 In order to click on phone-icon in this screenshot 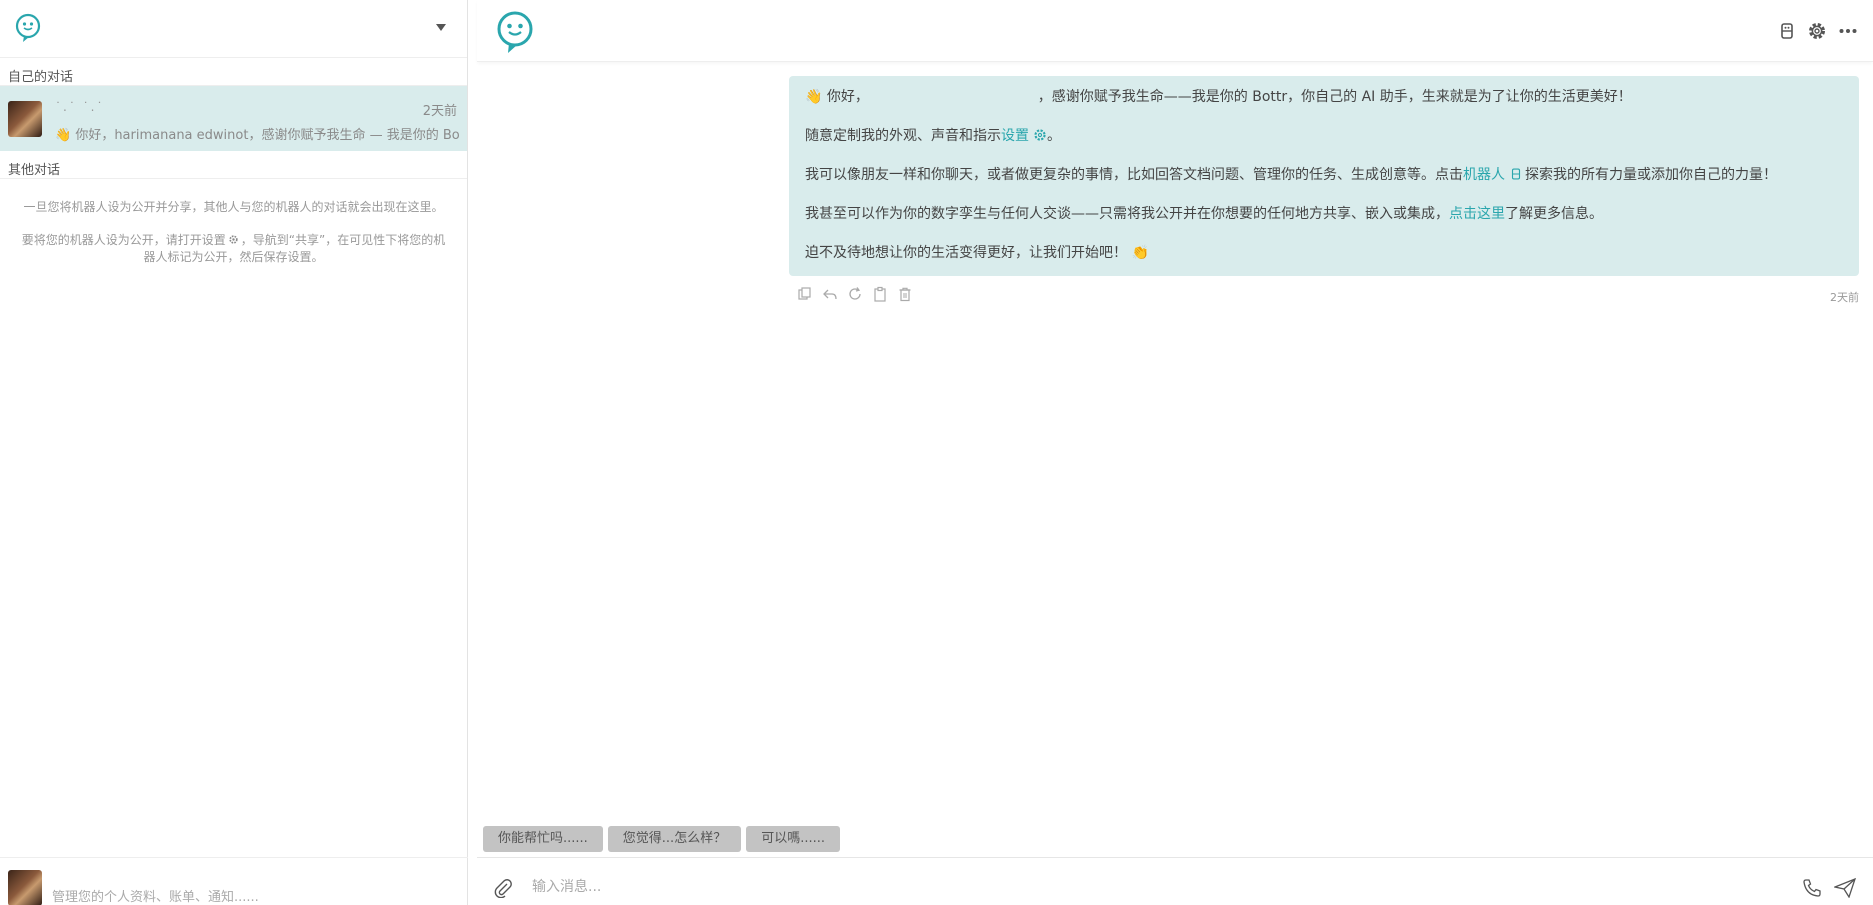, I will do `click(1812, 888)`.